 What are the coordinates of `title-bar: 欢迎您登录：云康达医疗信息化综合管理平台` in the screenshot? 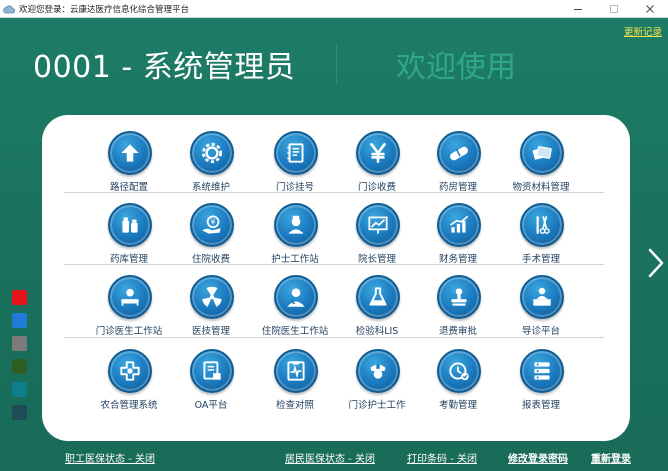 It's located at (334, 9).